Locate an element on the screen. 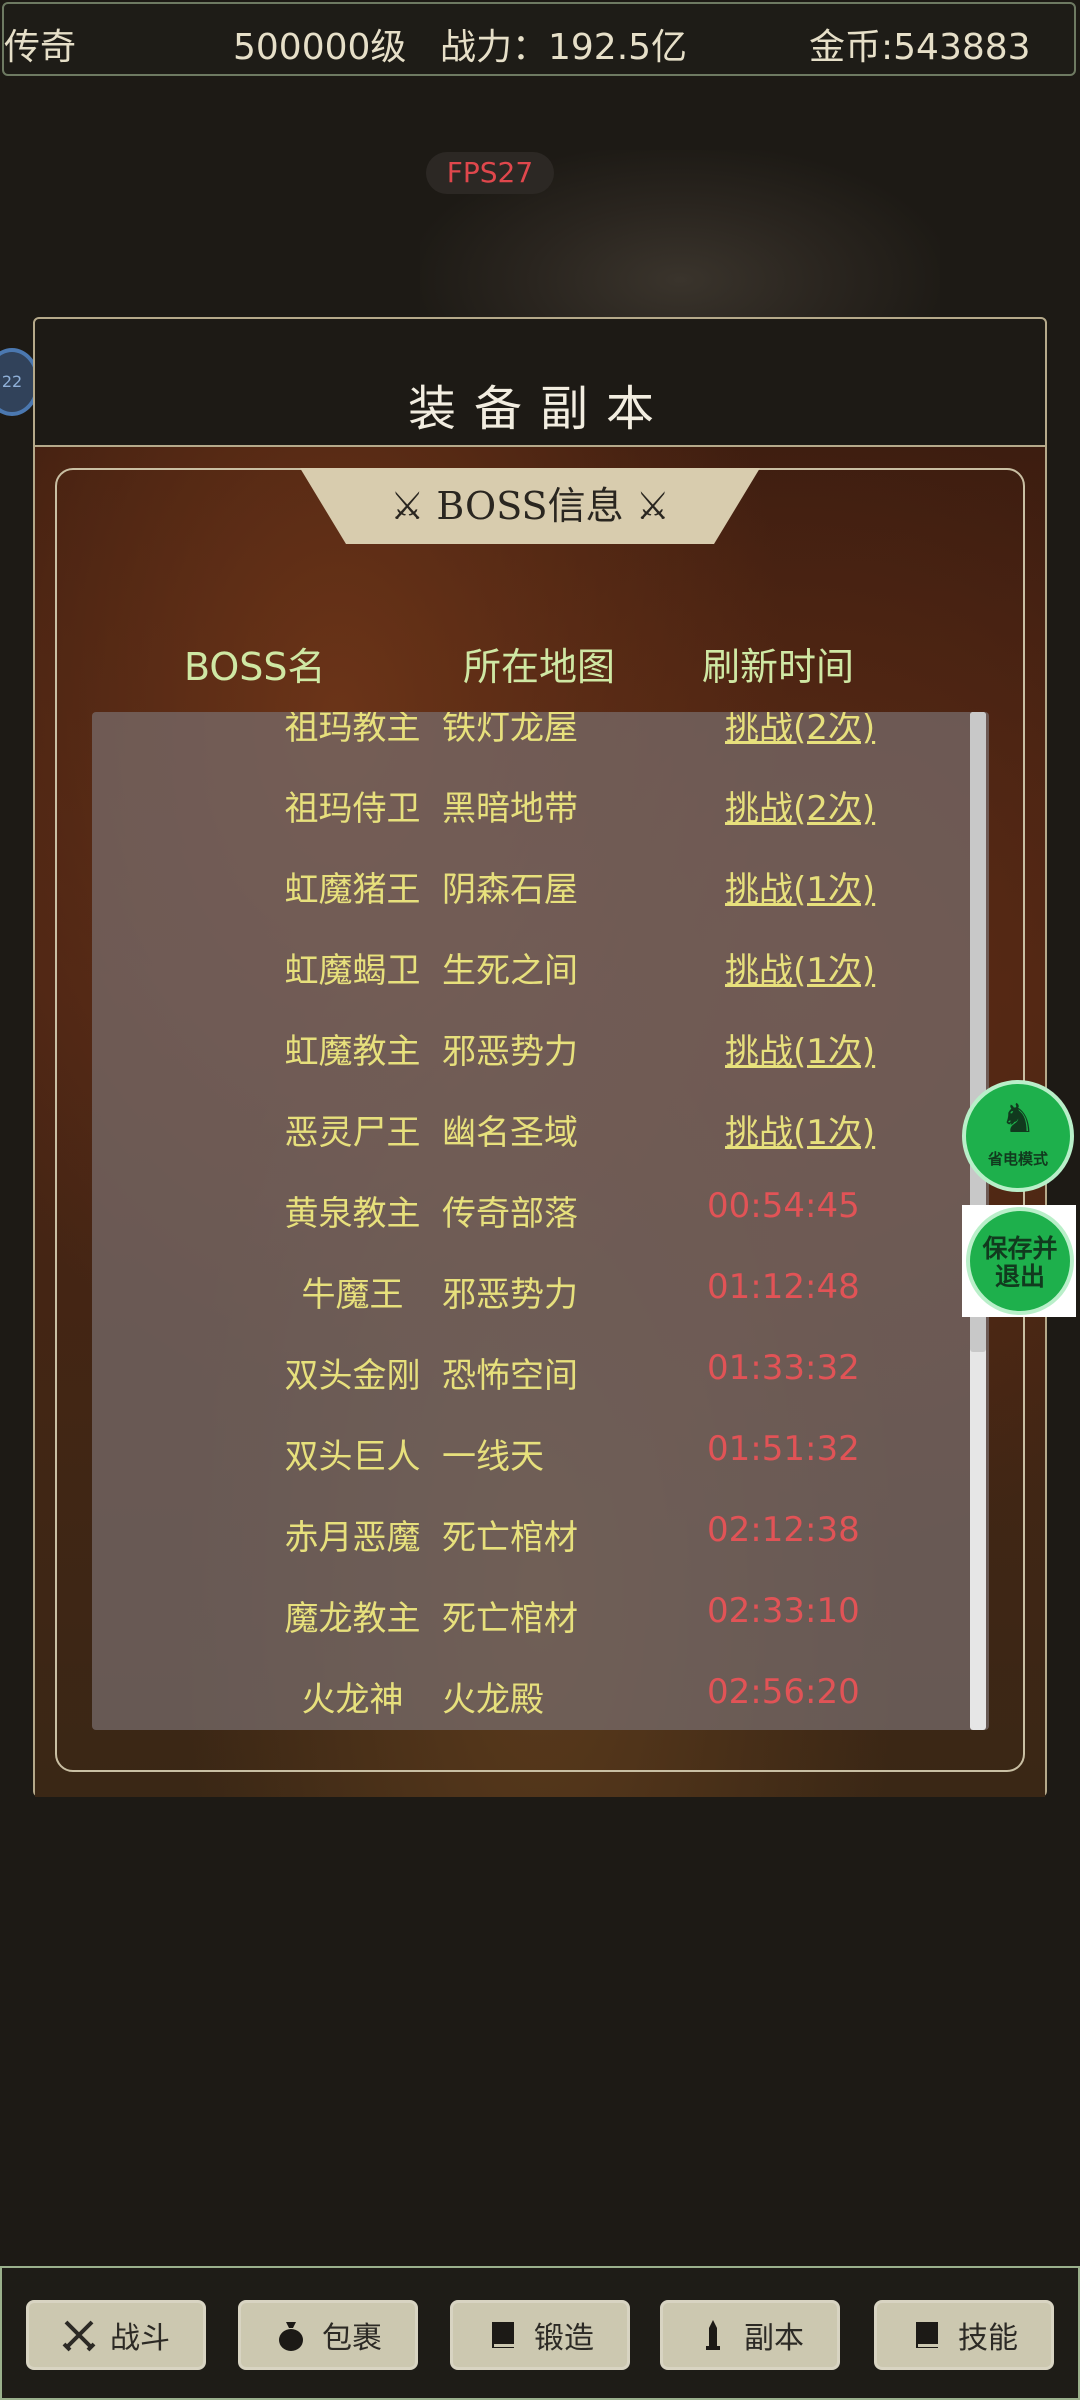  boss-name: 祖玛教主 is located at coordinates (352, 730).